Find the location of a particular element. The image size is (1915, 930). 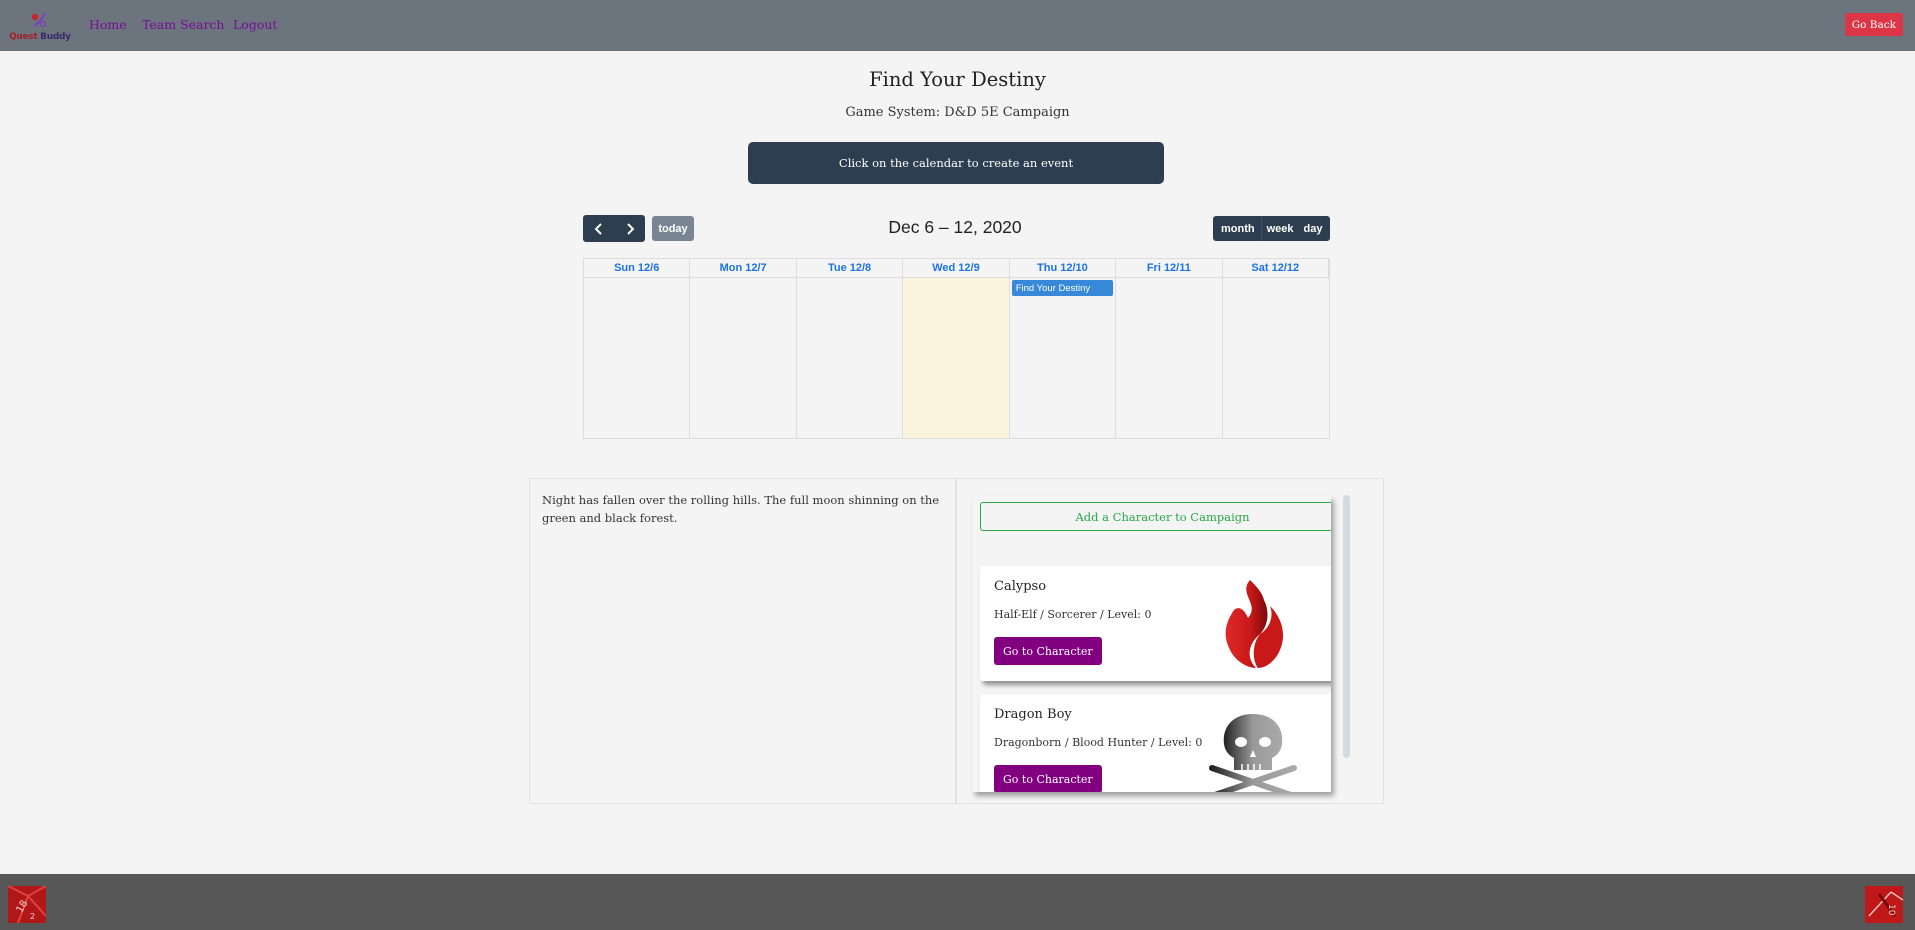

day-cell-sun is located at coordinates (637, 358).